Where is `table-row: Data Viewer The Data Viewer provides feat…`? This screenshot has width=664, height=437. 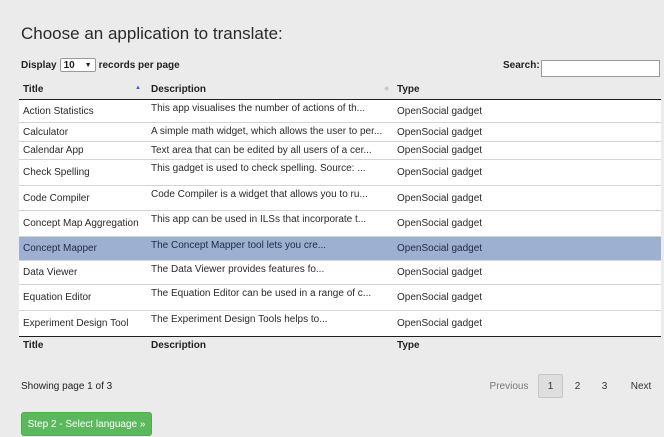
table-row: Data Viewer The Data Viewer provides feat… is located at coordinates (340, 272).